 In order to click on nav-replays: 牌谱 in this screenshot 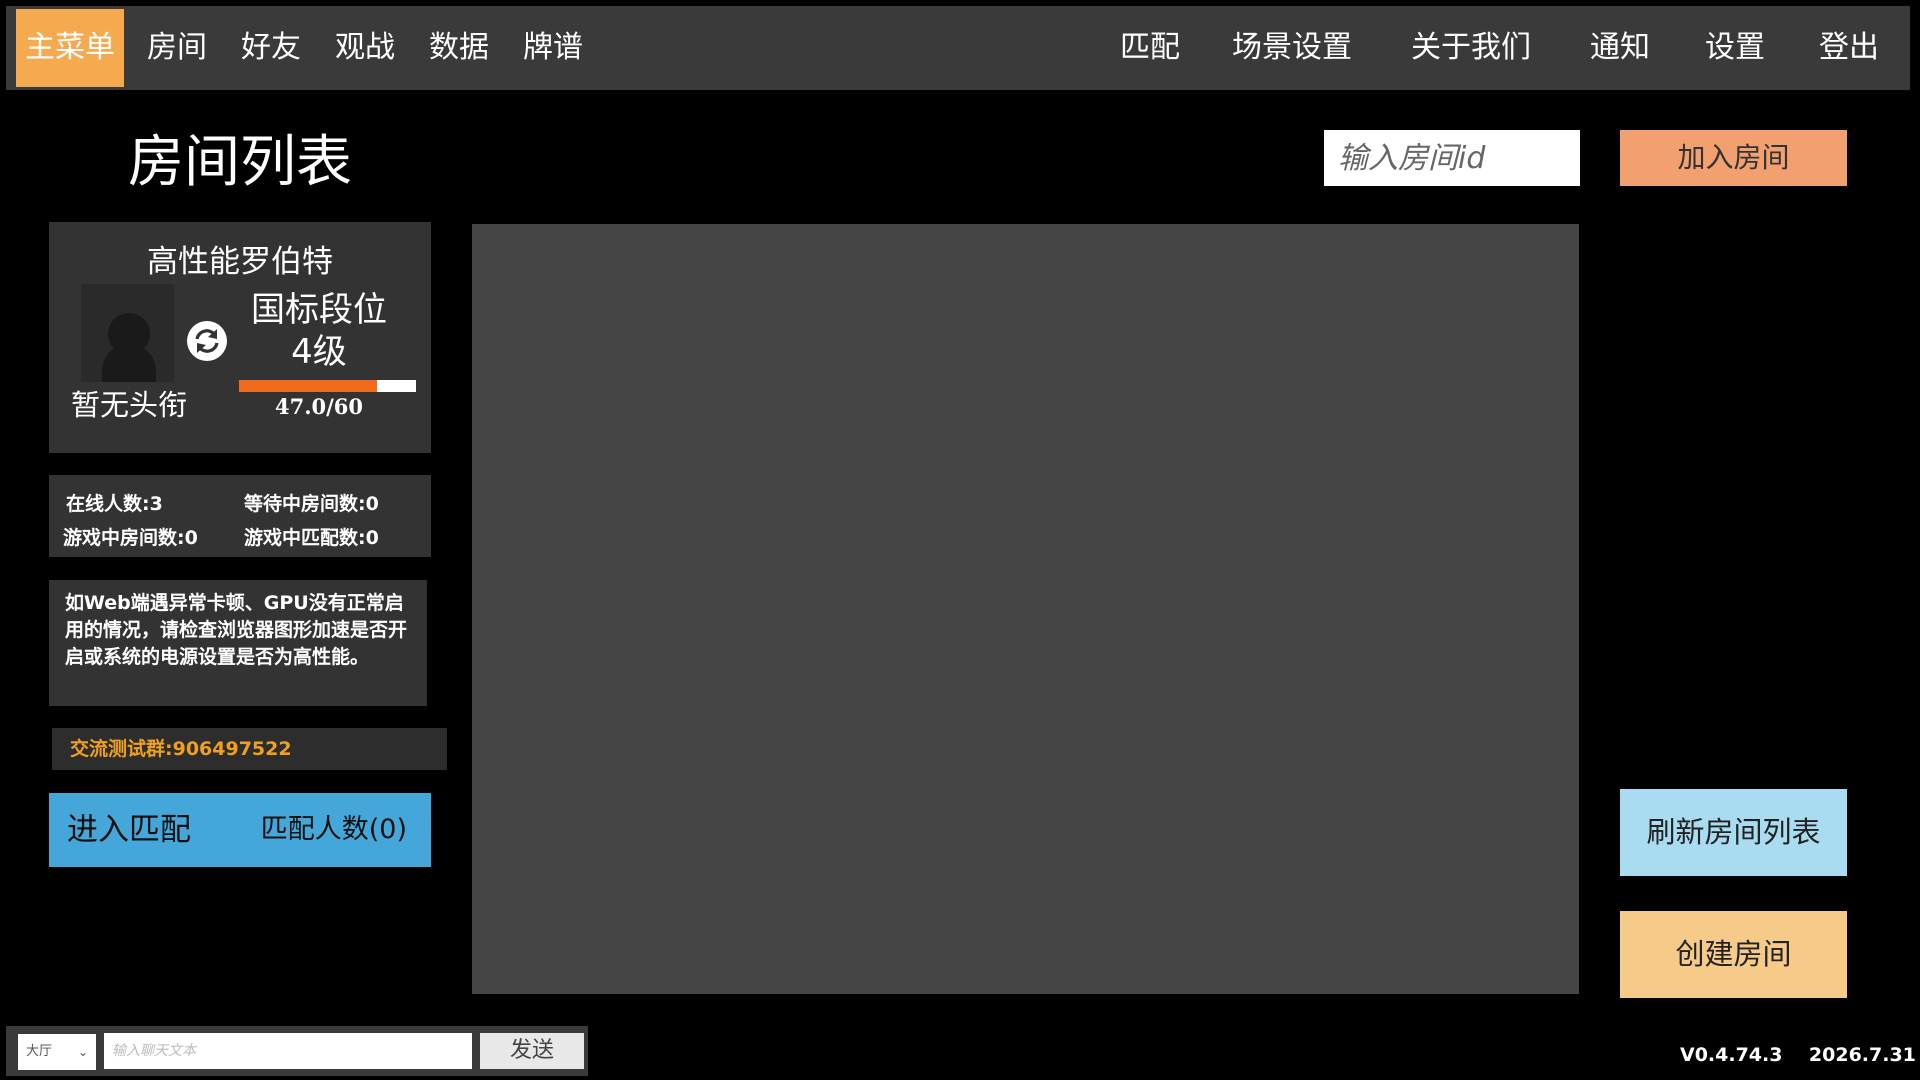, I will do `click(553, 48)`.